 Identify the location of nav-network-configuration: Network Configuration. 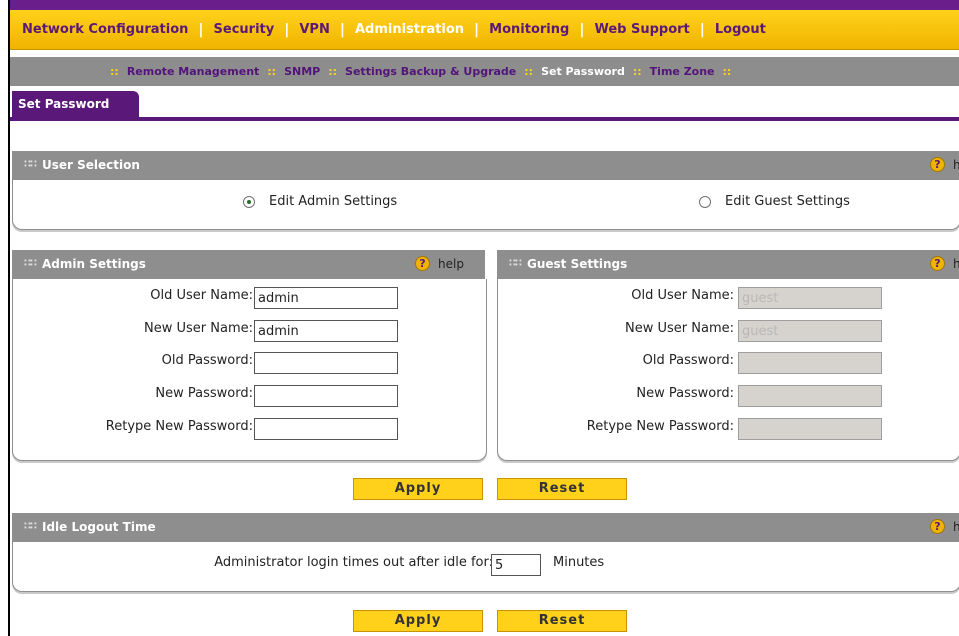
(105, 29).